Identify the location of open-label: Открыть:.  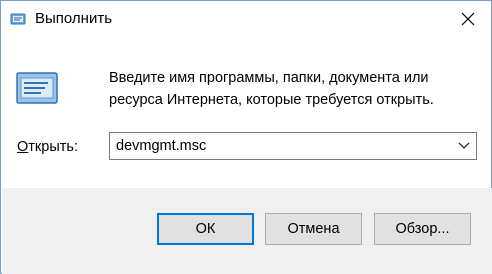
(47, 147).